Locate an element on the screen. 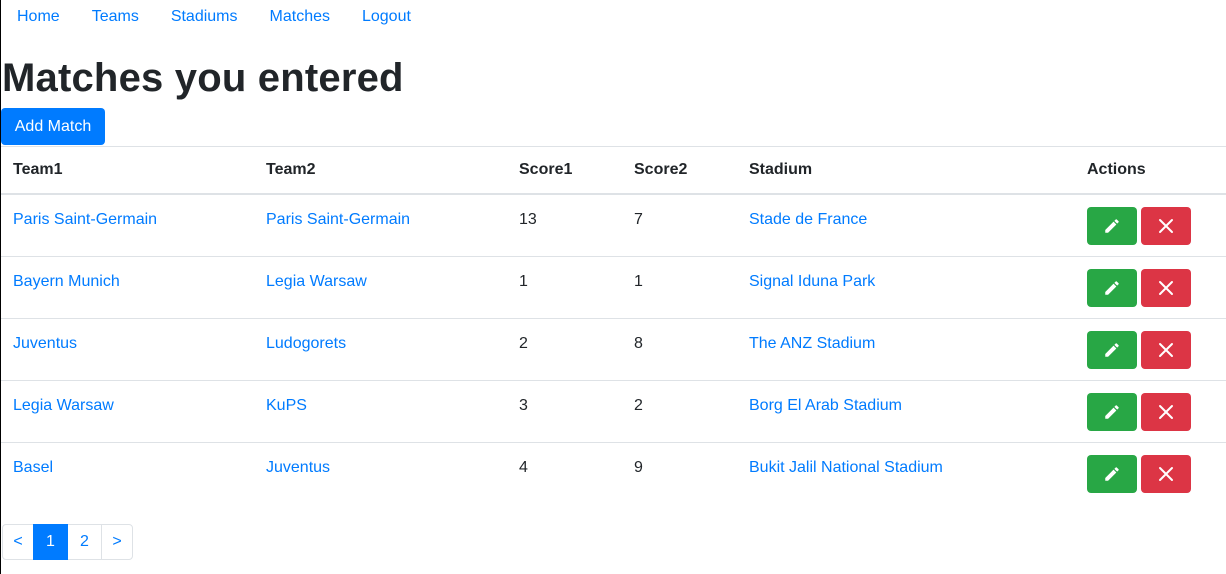 Image resolution: width=1226 pixels, height=574 pixels. score1-value: 2 is located at coordinates (523, 343).